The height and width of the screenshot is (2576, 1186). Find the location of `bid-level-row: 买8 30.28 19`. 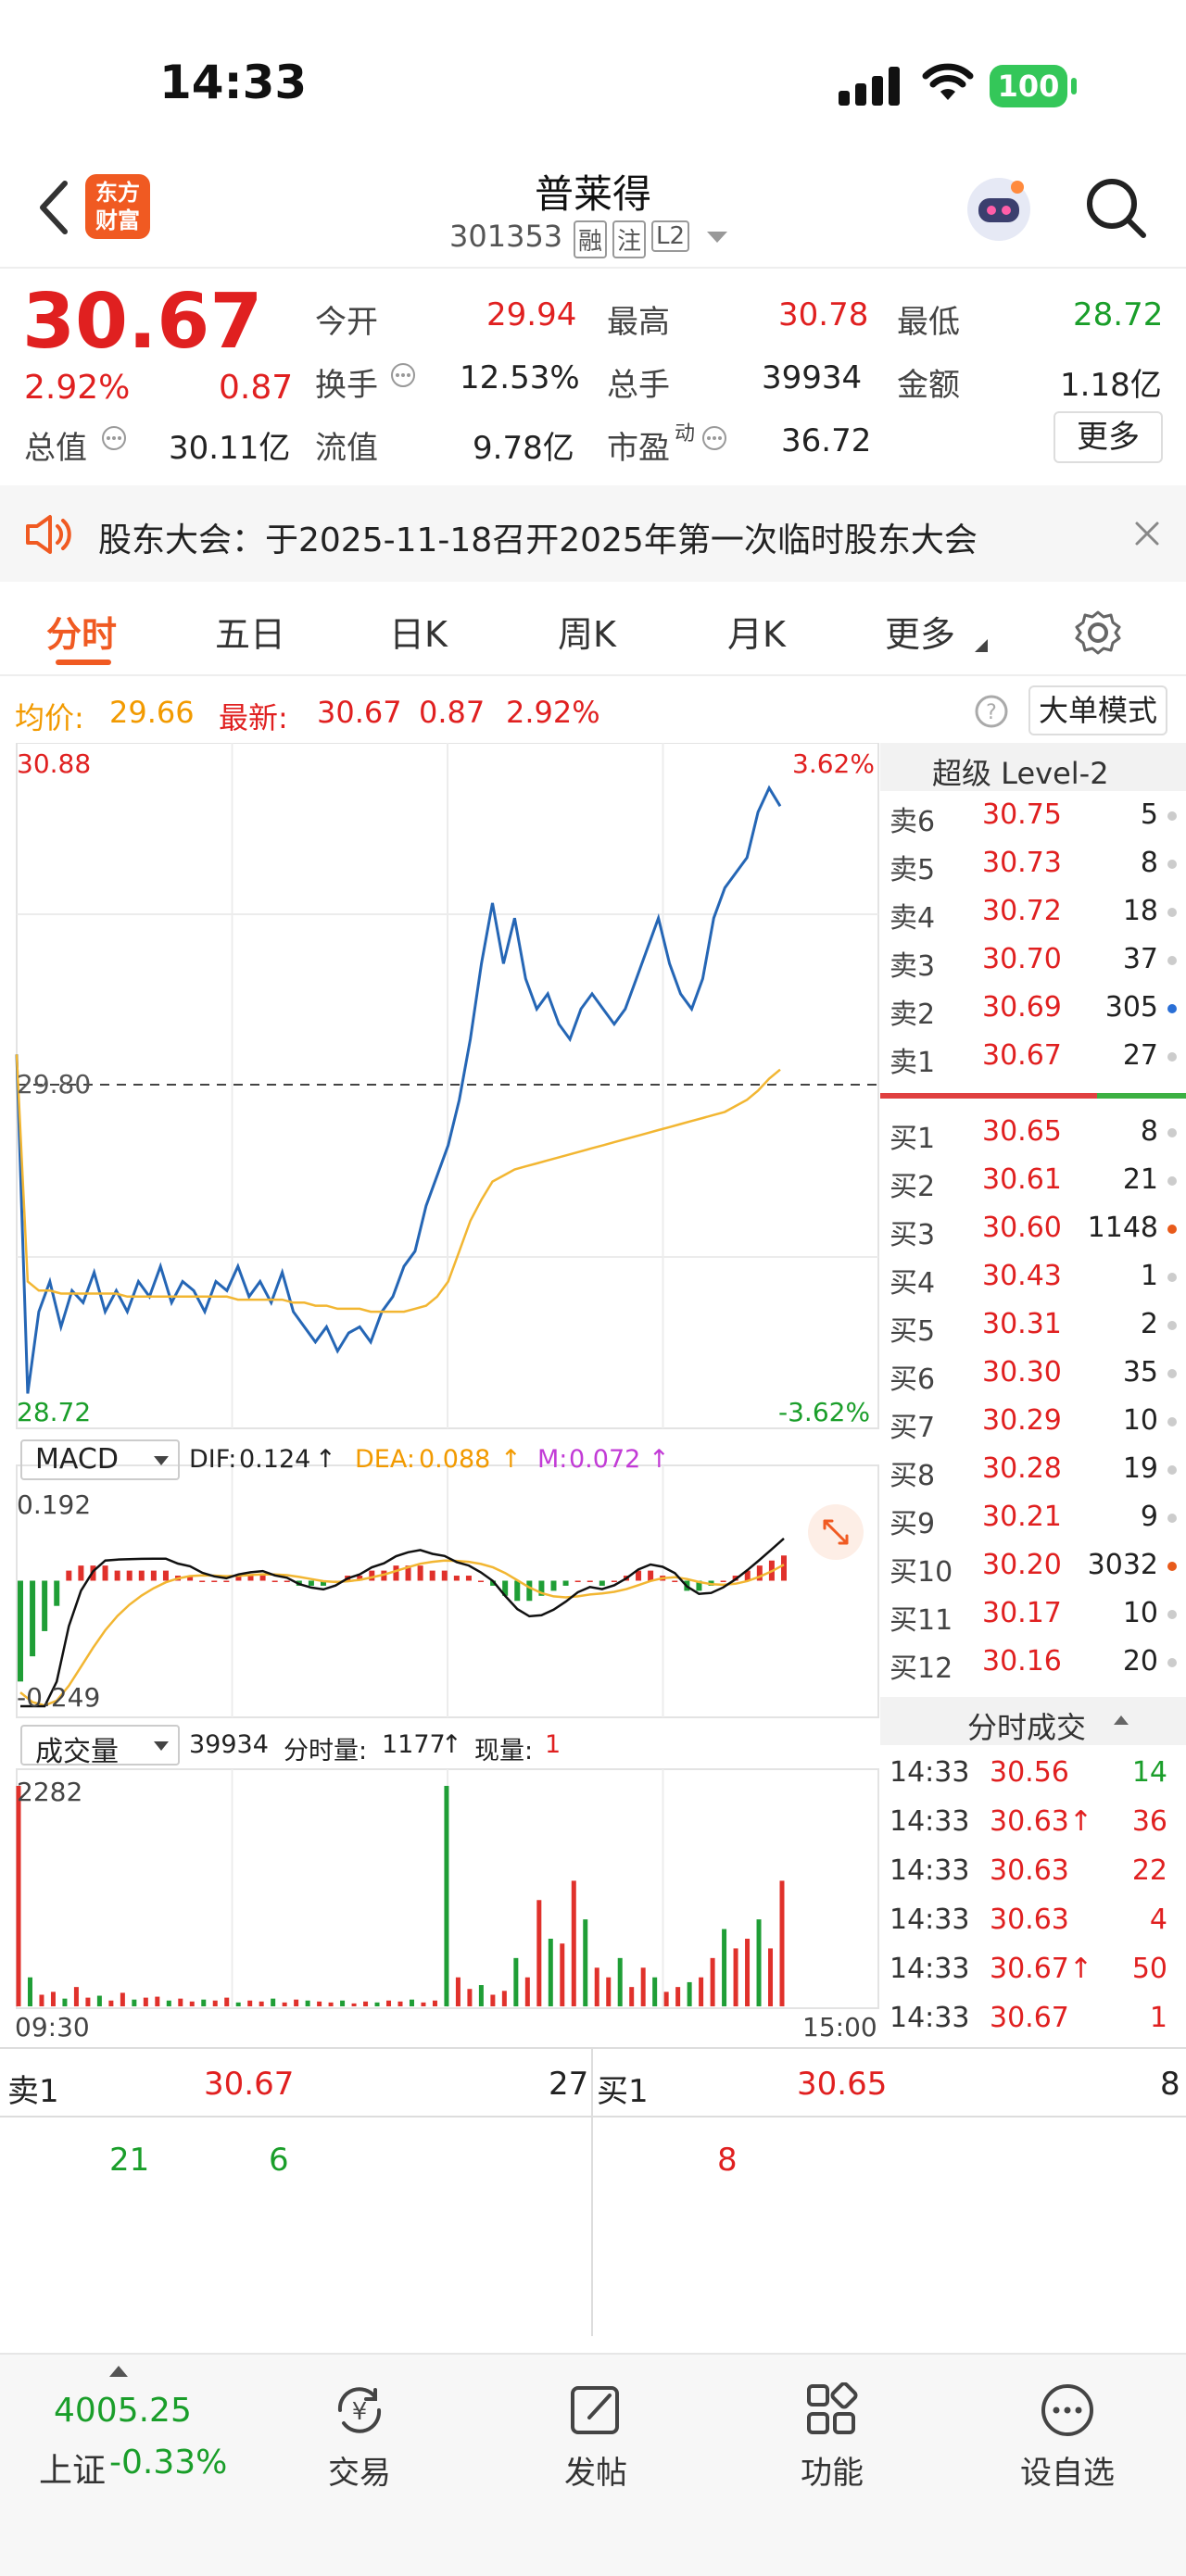

bid-level-row: 买8 30.28 19 is located at coordinates (1033, 1469).